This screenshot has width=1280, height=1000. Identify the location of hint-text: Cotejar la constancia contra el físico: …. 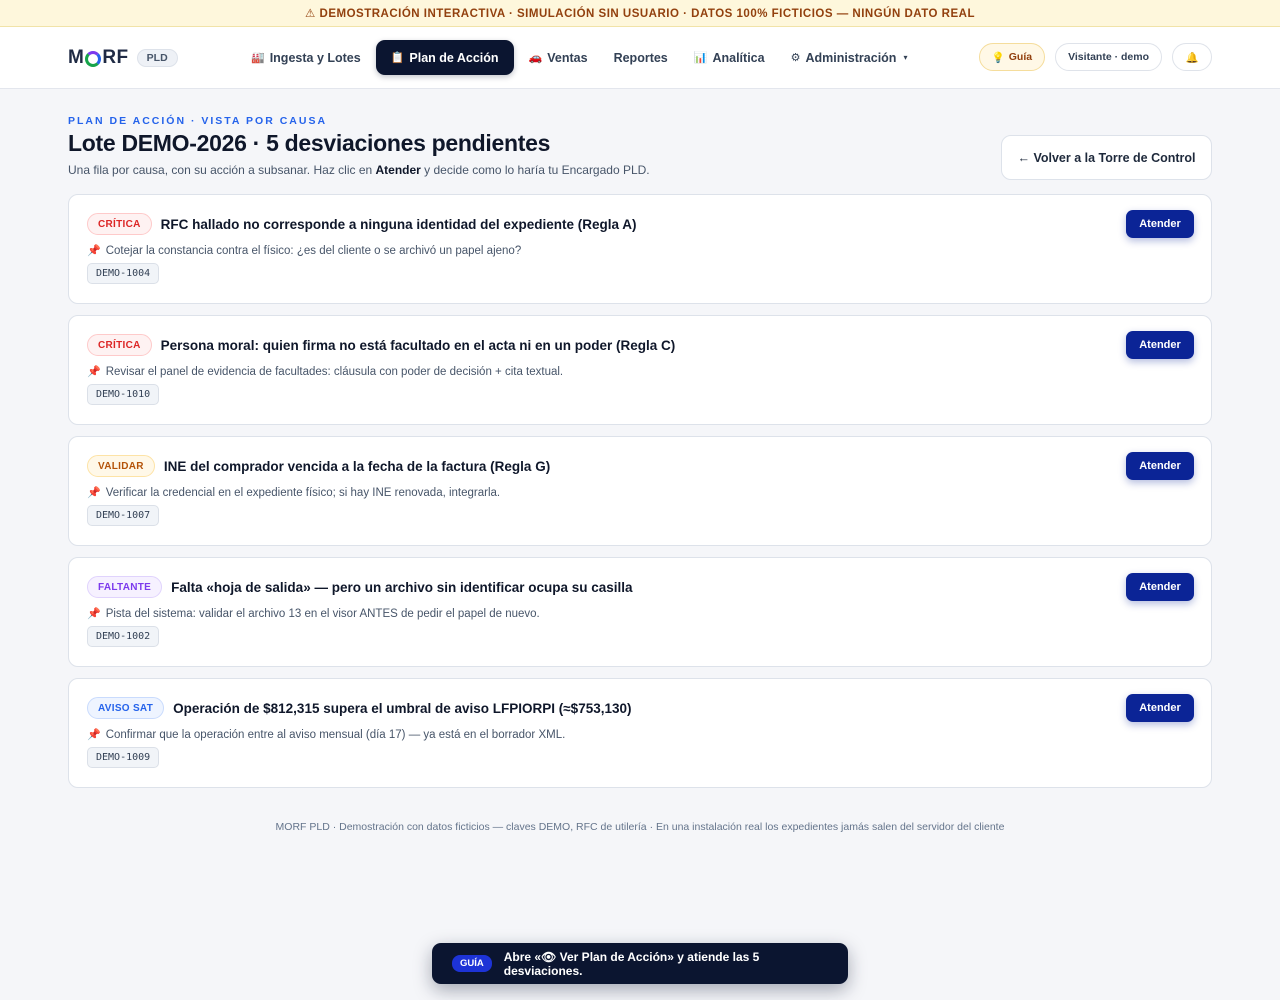
(313, 250).